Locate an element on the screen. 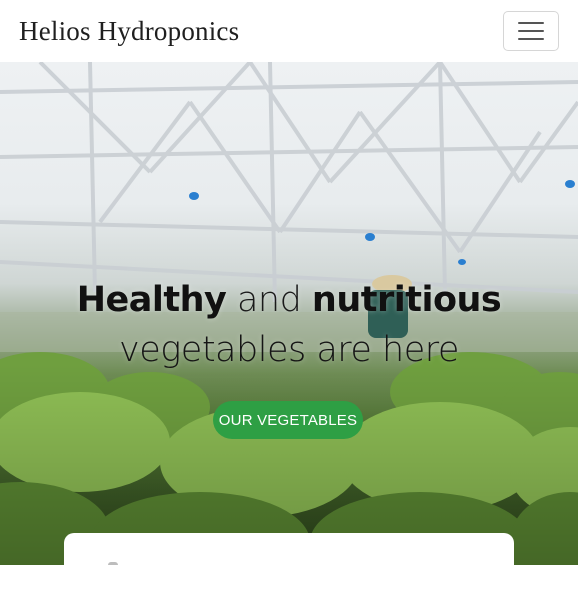  hero-headline-line2: vegetables are here is located at coordinates (289, 350).